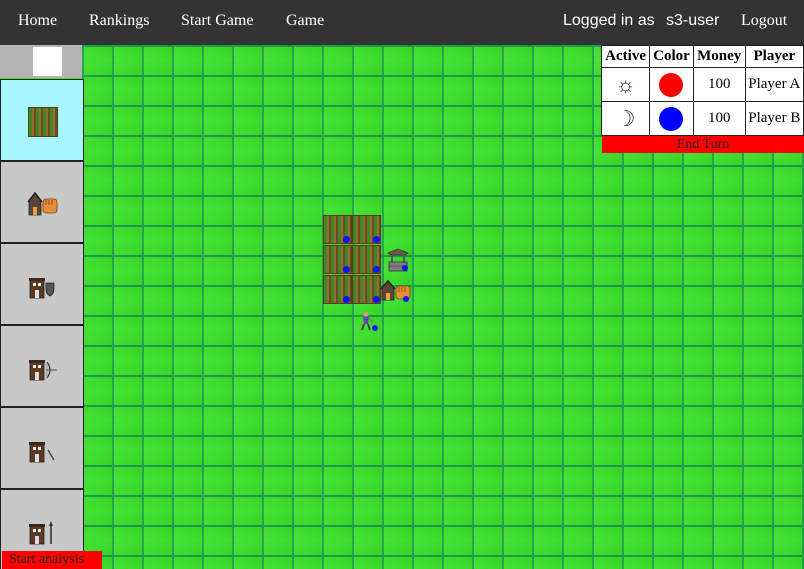 The width and height of the screenshot is (804, 569). I want to click on house-shield-icon, so click(42, 288).